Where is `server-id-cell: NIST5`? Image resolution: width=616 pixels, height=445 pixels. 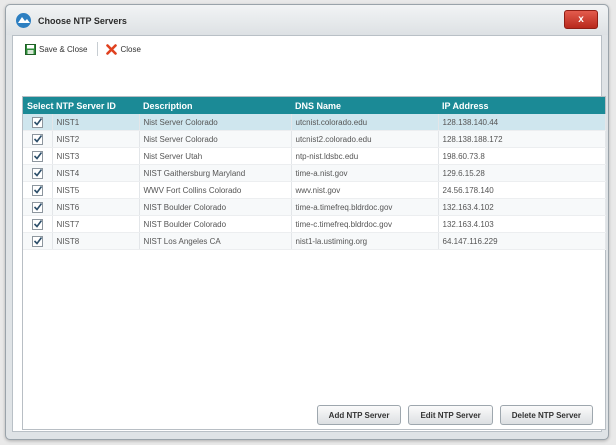 server-id-cell: NIST5 is located at coordinates (96, 190).